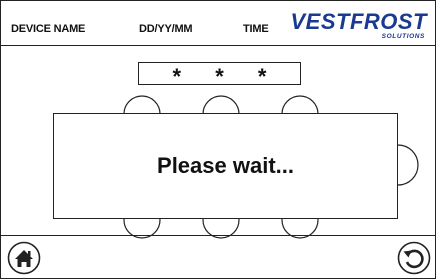 The image size is (436, 279). Describe the element at coordinates (414, 258) in the screenshot. I see `undo-arrow-icon` at that location.